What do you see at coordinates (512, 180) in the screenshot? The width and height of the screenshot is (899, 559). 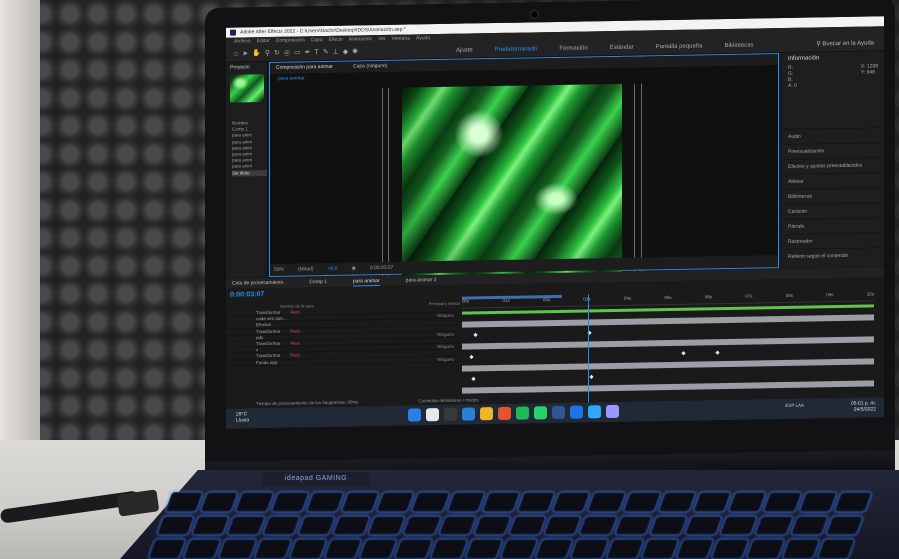 I see `composition-viewer` at bounding box center [512, 180].